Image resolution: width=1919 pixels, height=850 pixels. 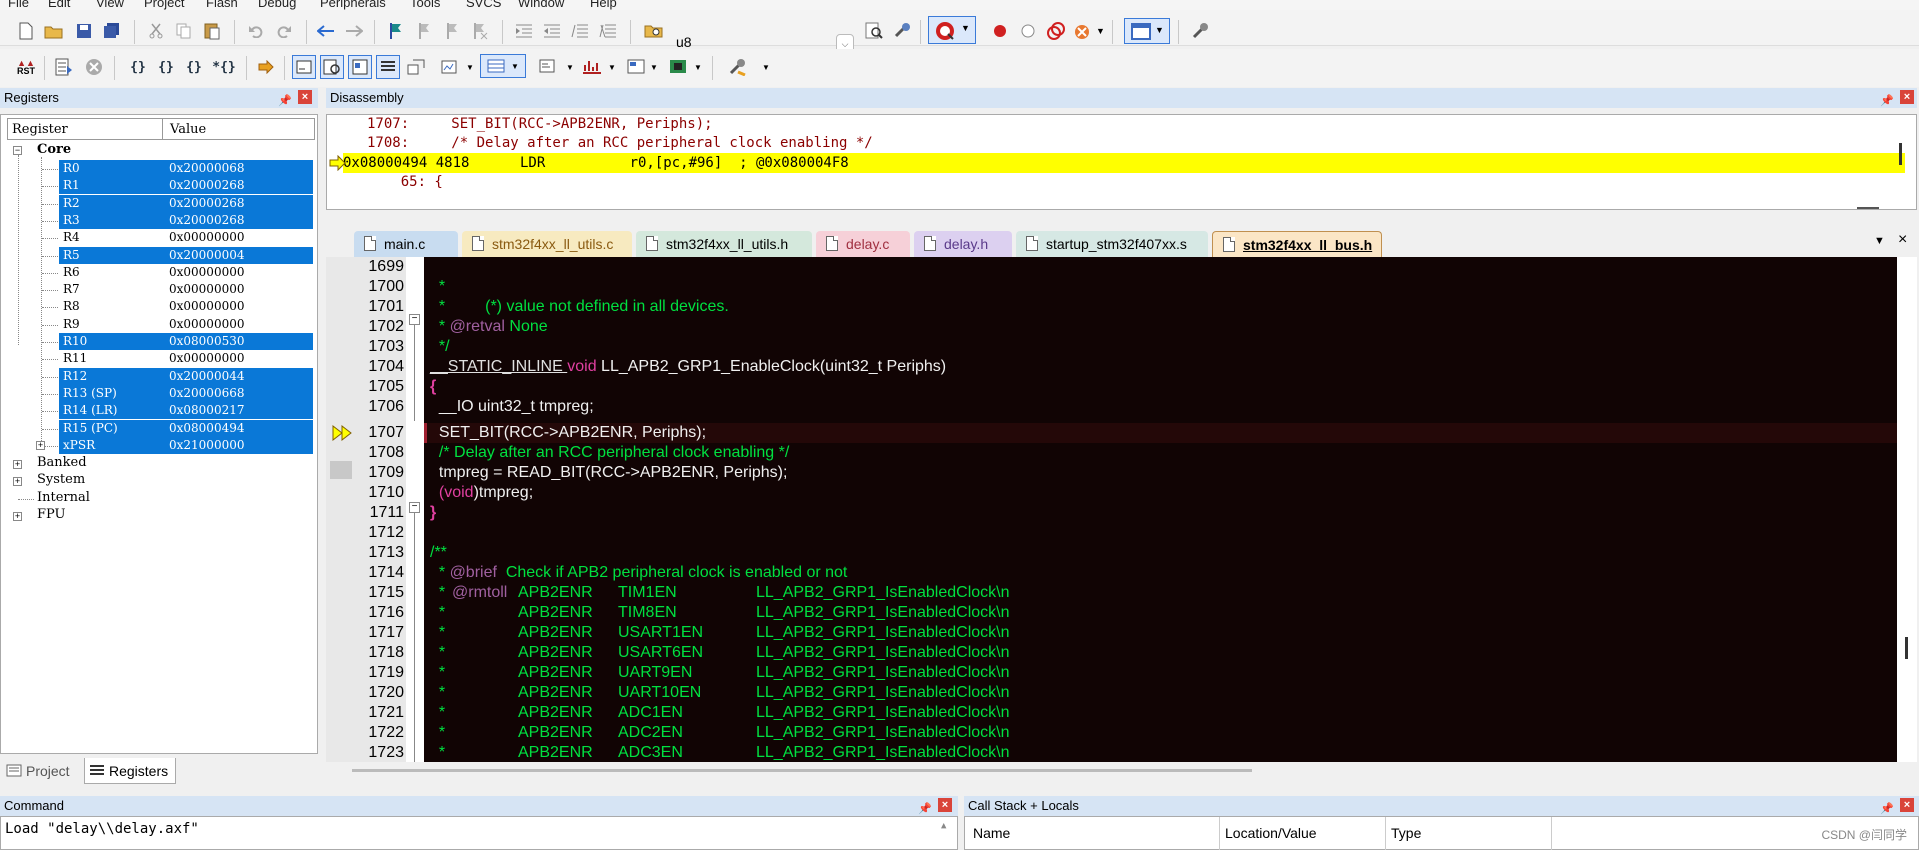 What do you see at coordinates (1112, 244) in the screenshot?
I see `tab-startup-s: startup_stm32f407xx.s` at bounding box center [1112, 244].